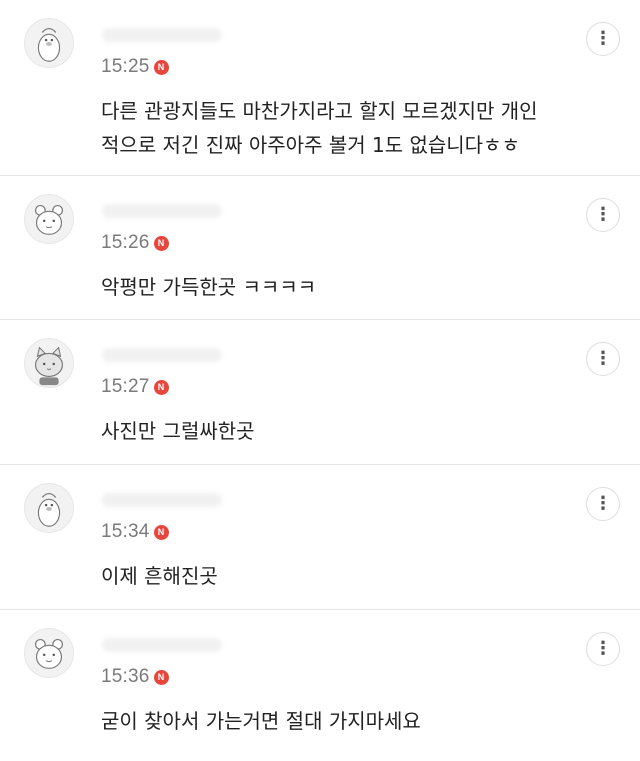 Image resolution: width=640 pixels, height=761 pixels. I want to click on cat-icon, so click(49, 363).